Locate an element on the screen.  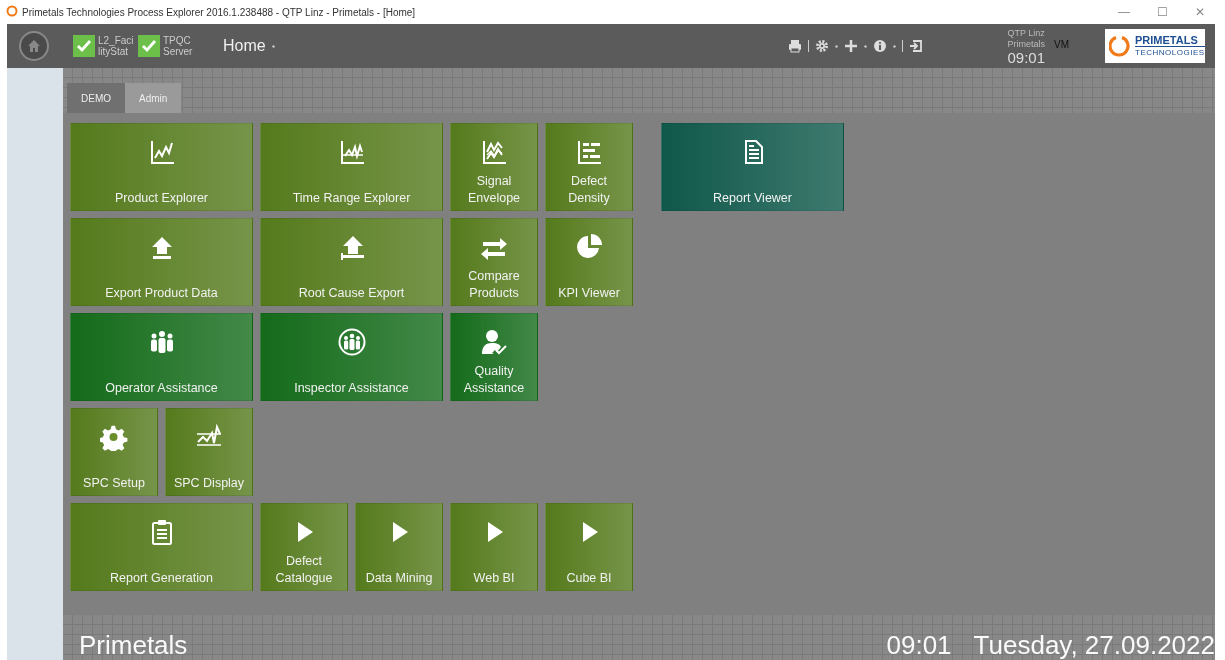
app-tile: Signal Envelope is located at coordinates (494, 167).